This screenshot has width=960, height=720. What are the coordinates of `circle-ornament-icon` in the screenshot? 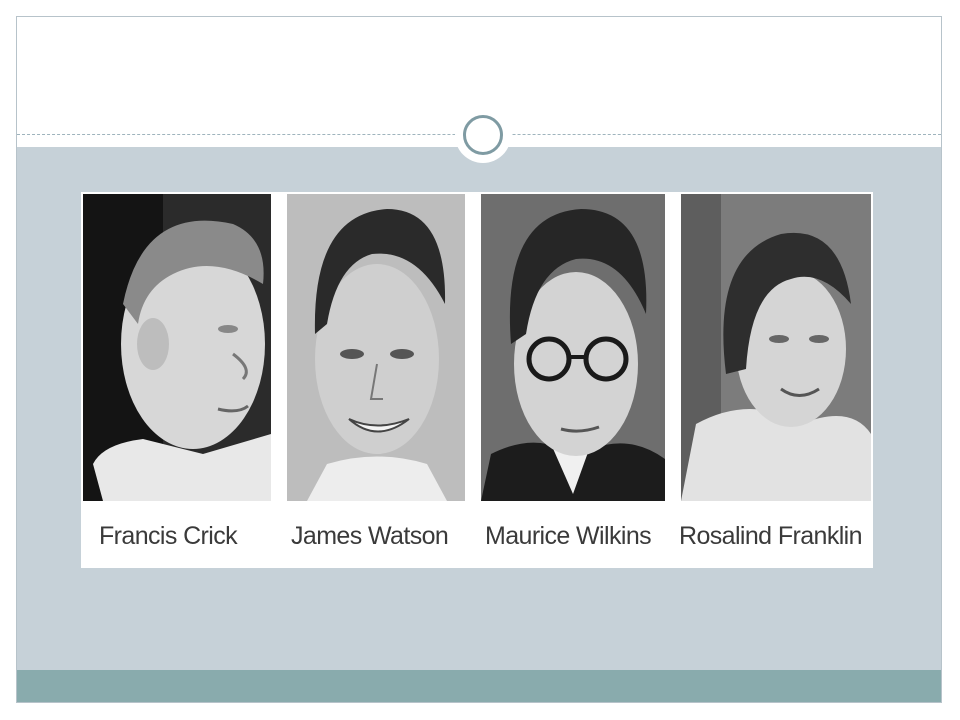 It's located at (483, 135).